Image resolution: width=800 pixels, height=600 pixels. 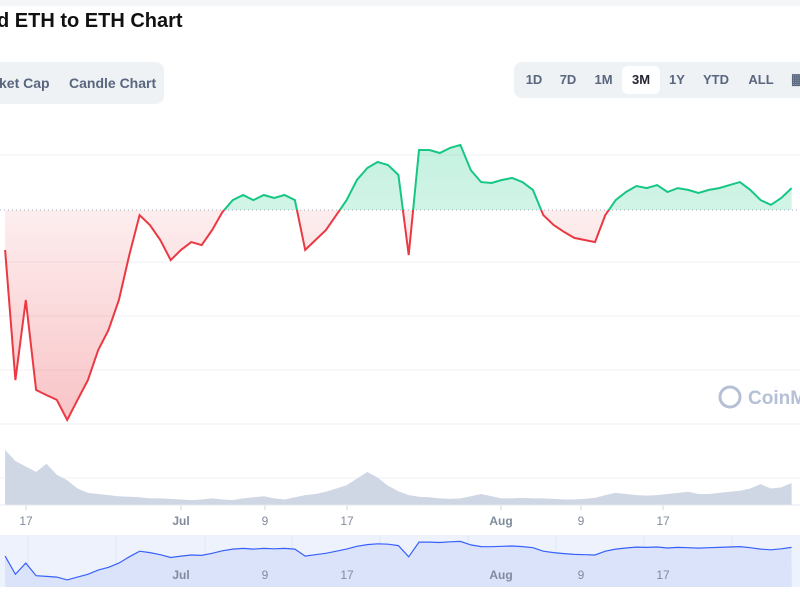 I want to click on navigator-tick-label: Aug, so click(x=500, y=575).